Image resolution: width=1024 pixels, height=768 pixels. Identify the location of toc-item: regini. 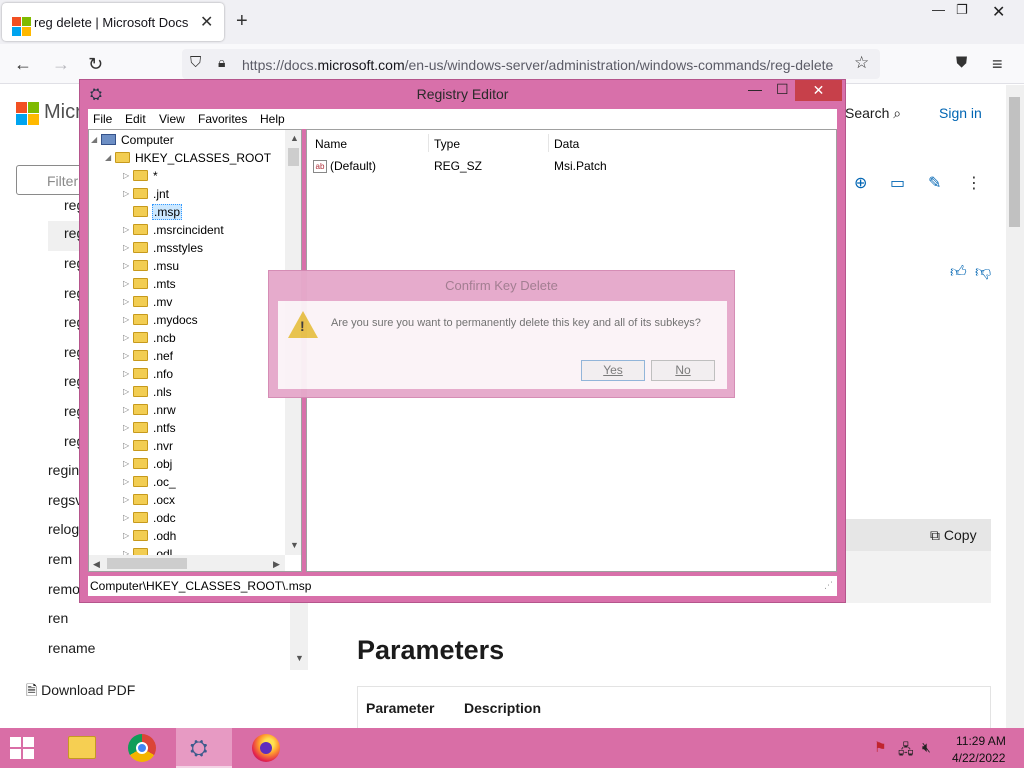
(65, 470).